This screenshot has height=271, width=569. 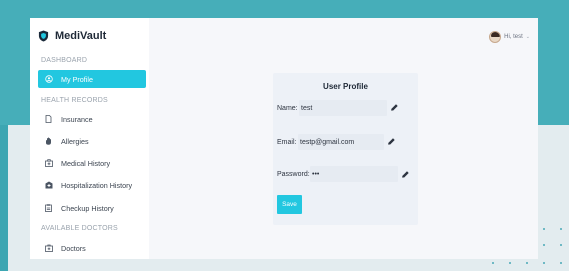 I want to click on sidebar-item-checkup-history: Checkup History, so click(x=92, y=208).